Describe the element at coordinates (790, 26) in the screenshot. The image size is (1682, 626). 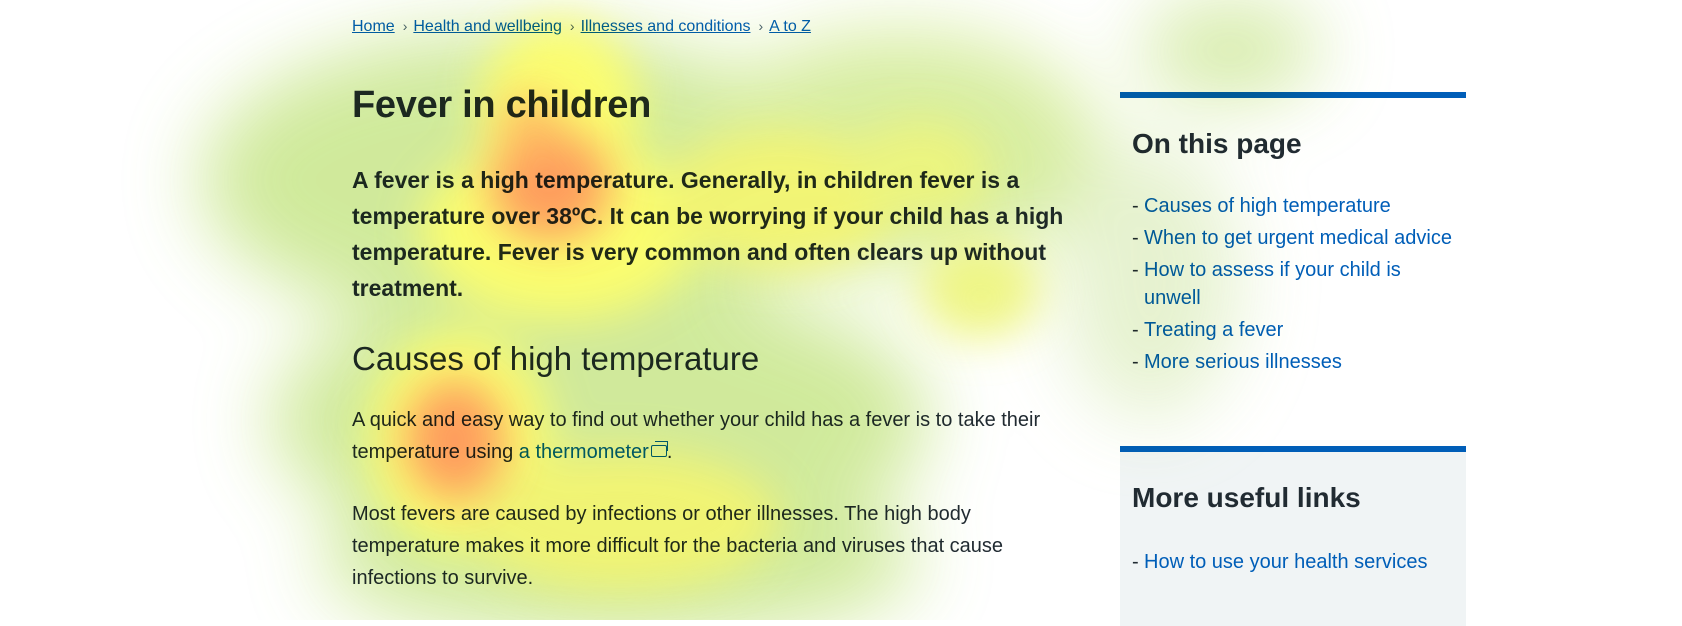
I see `breadcrumb-atoz-link: A to Z` at that location.